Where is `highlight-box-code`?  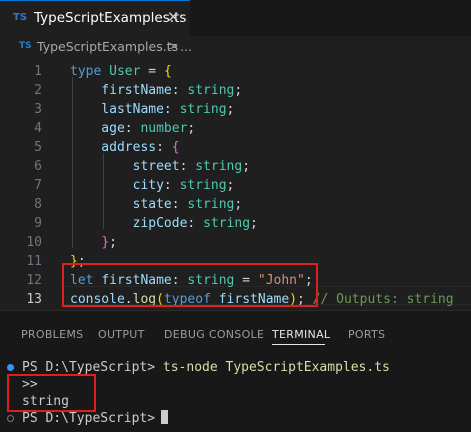 highlight-box-code is located at coordinates (190, 285).